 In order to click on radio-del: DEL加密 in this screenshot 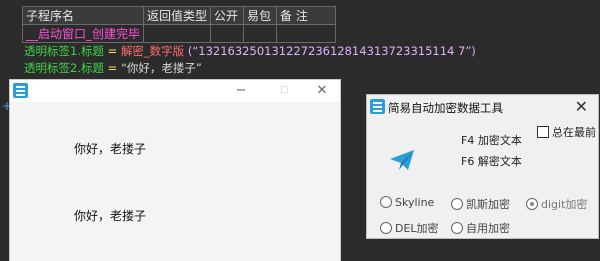, I will do `click(409, 228)`.